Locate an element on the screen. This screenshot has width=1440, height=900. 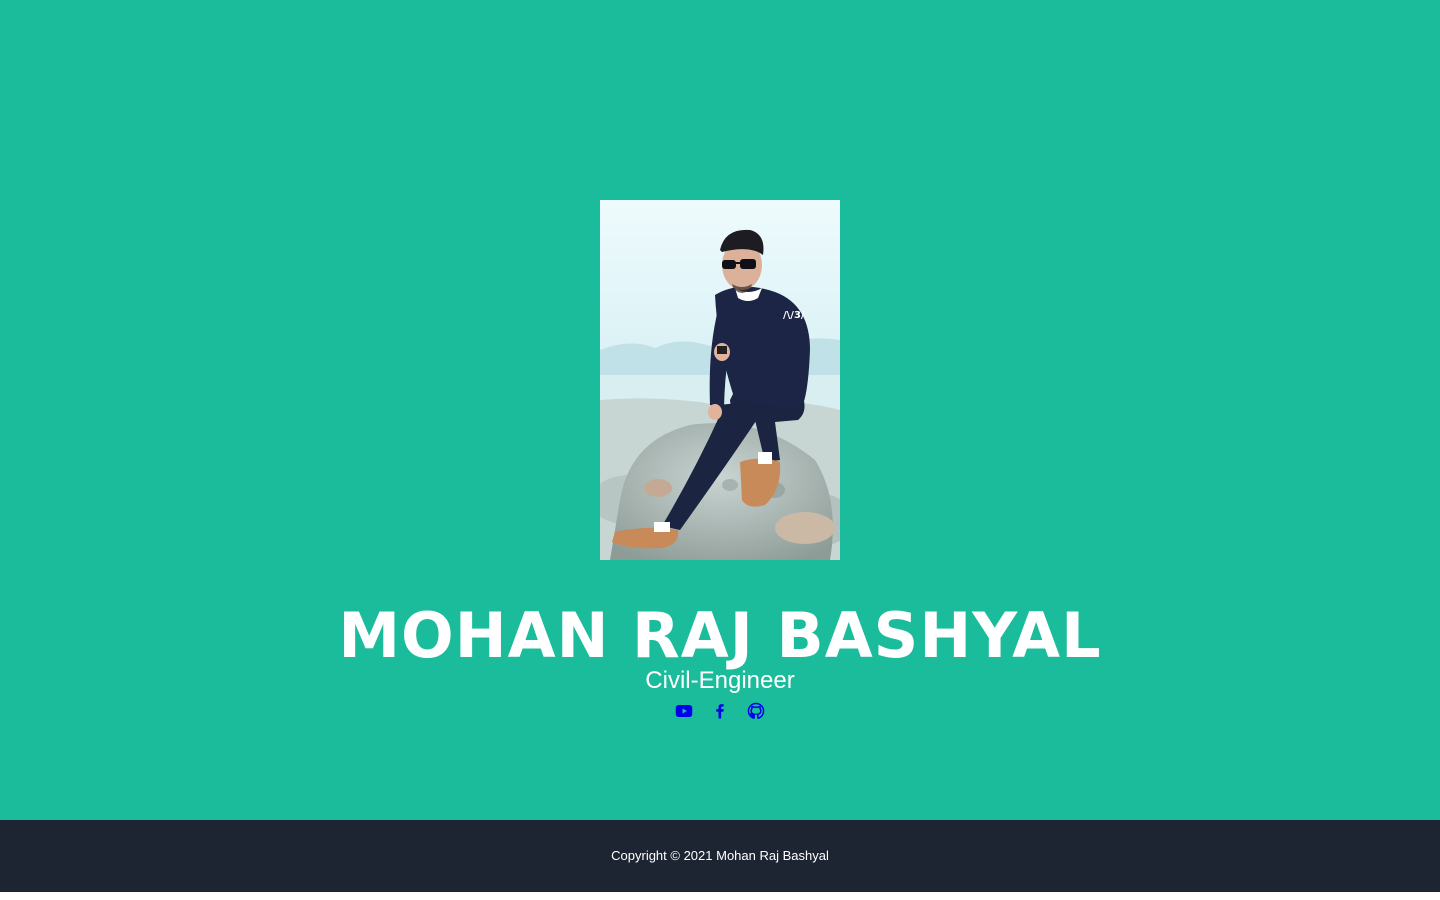
profile-name: MOHAN RAJ BASHYAL is located at coordinates (720, 635).